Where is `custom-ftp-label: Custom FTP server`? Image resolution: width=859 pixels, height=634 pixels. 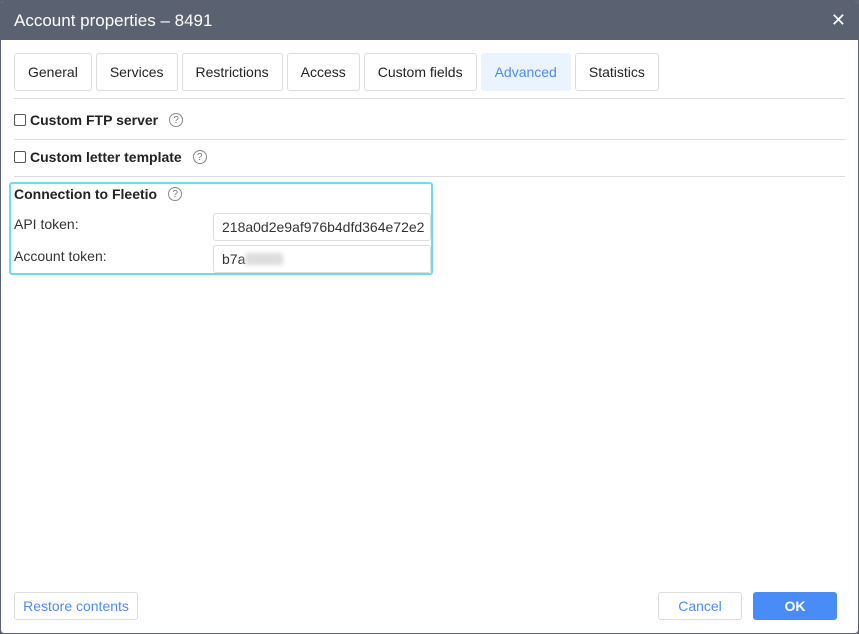 custom-ftp-label: Custom FTP server is located at coordinates (94, 120).